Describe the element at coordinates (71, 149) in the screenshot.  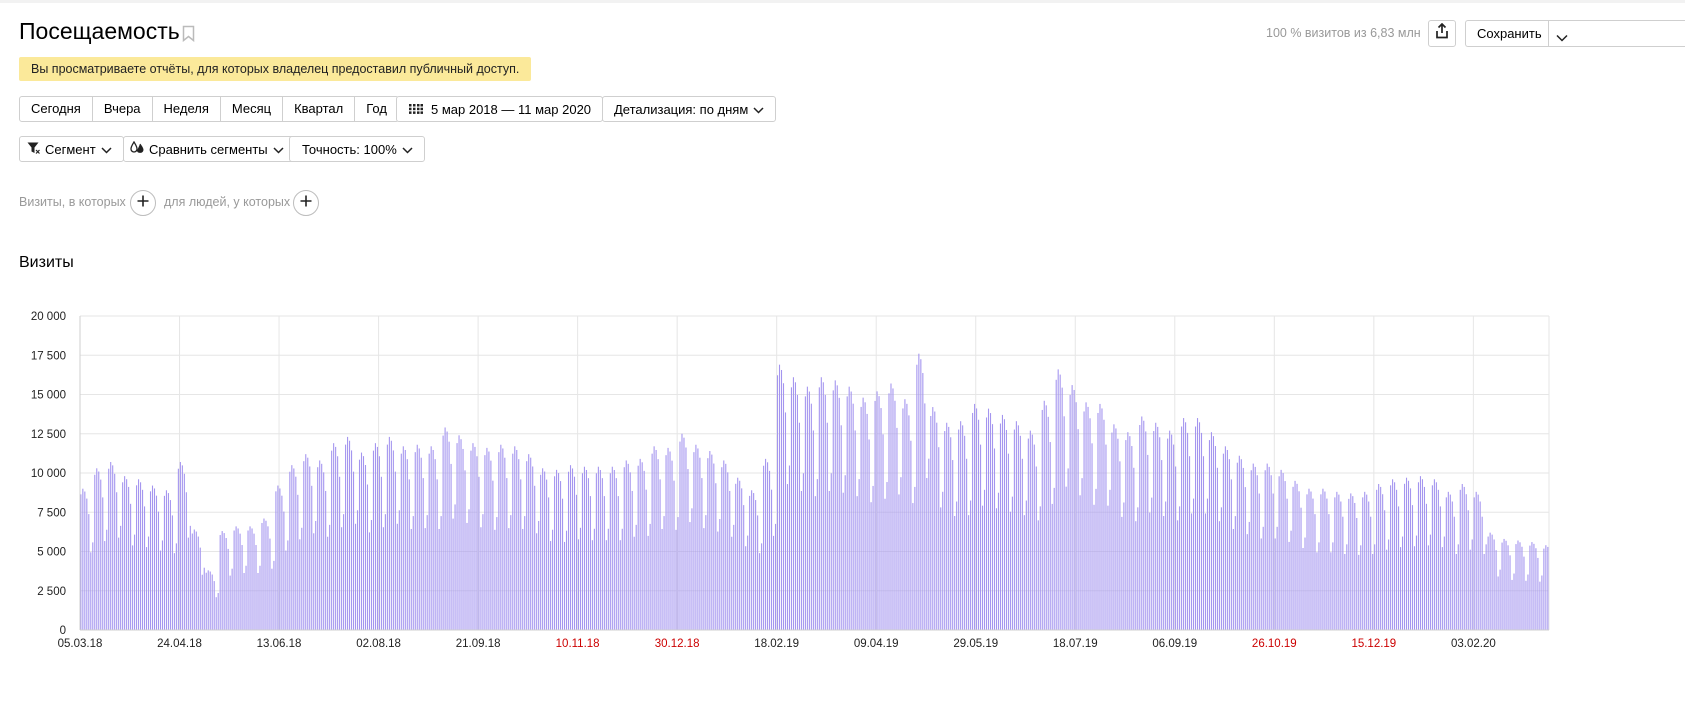
I see `segment-button: Сегмент` at that location.